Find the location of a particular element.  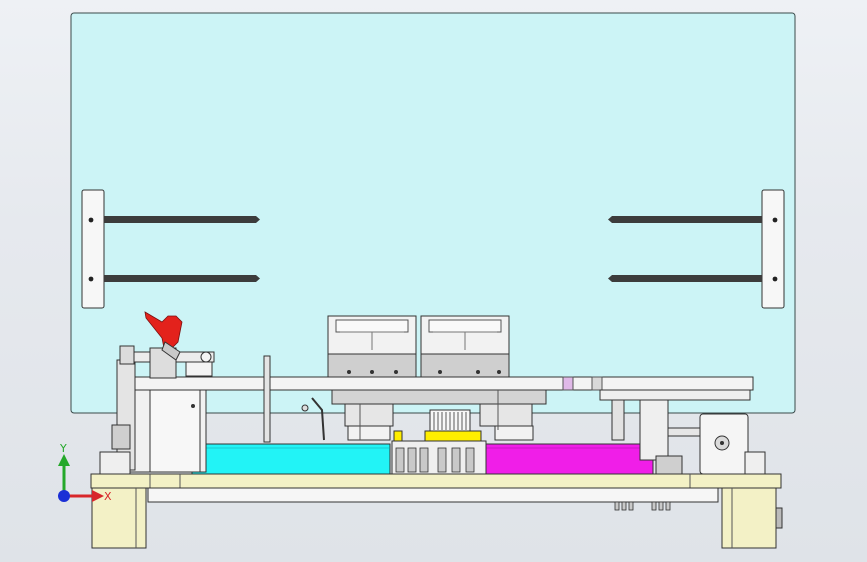

center-mechanism is located at coordinates (439, 415).